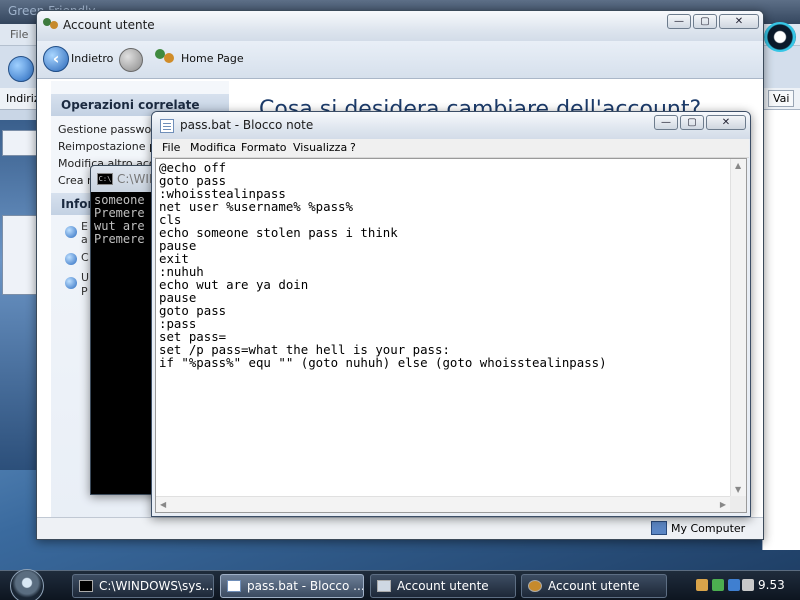 This screenshot has width=800, height=600. I want to click on menu-visualizza: Visualizza, so click(320, 147).